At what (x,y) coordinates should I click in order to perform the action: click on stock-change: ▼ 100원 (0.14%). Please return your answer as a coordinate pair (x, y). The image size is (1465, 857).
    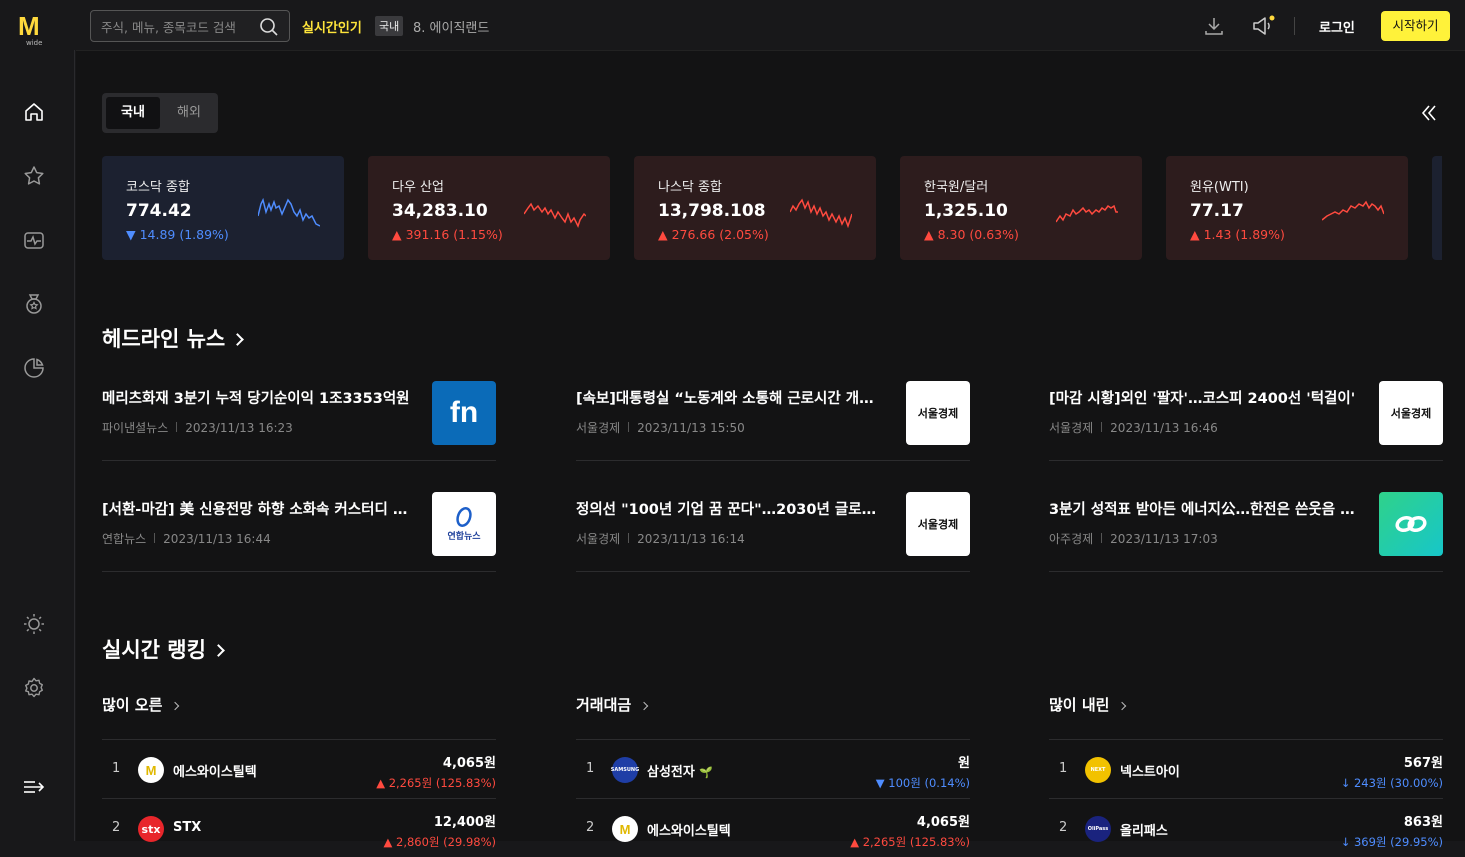
    Looking at the image, I should click on (922, 783).